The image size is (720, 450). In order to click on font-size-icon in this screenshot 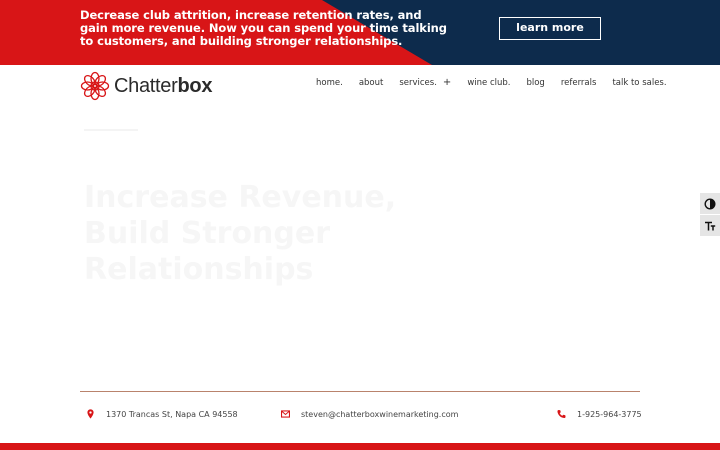, I will do `click(710, 225)`.